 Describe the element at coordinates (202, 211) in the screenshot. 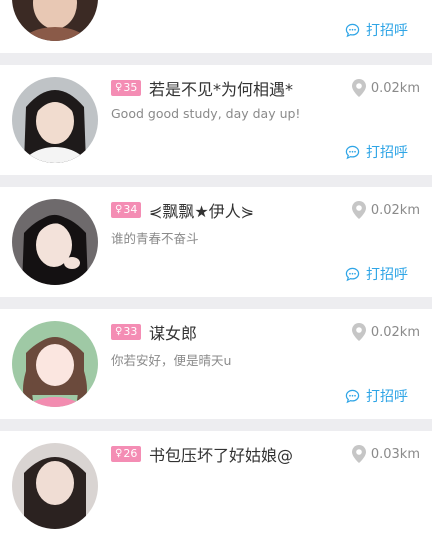

I see `user-nickname: ⋞飘飘★伊人⋟` at that location.